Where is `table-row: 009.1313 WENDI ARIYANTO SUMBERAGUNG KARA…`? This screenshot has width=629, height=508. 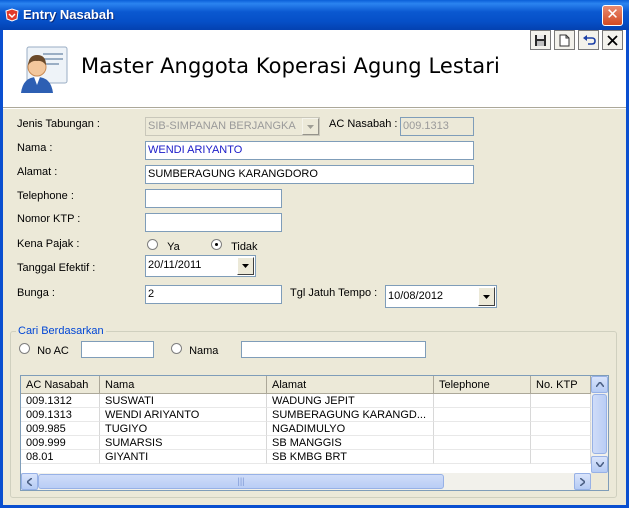
table-row: 009.1313 WENDI ARIYANTO SUMBERAGUNG KARA… is located at coordinates (306, 415).